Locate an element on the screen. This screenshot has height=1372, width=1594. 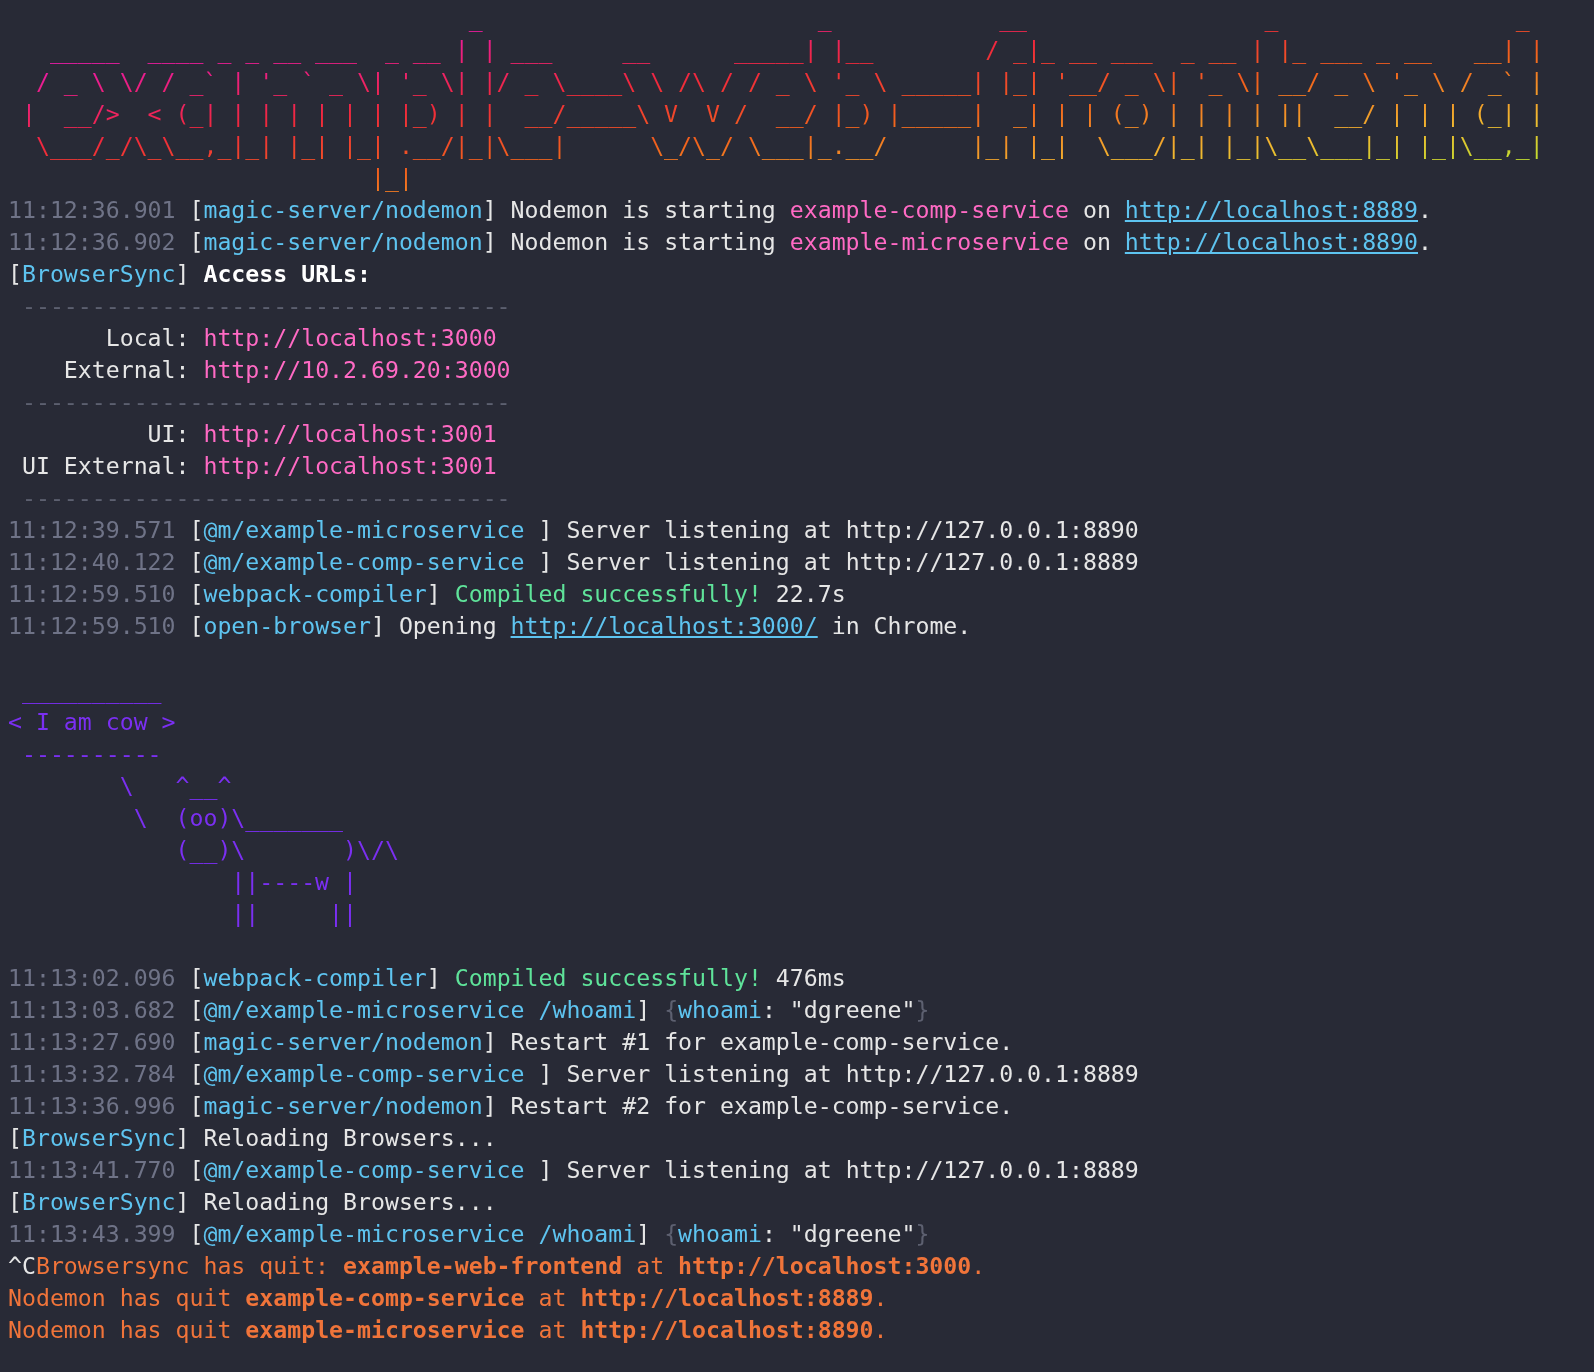
log-line: 11:12:59.510 [webpack-compiler] Compiled successfully! 22.7s is located at coordinates (427, 594).